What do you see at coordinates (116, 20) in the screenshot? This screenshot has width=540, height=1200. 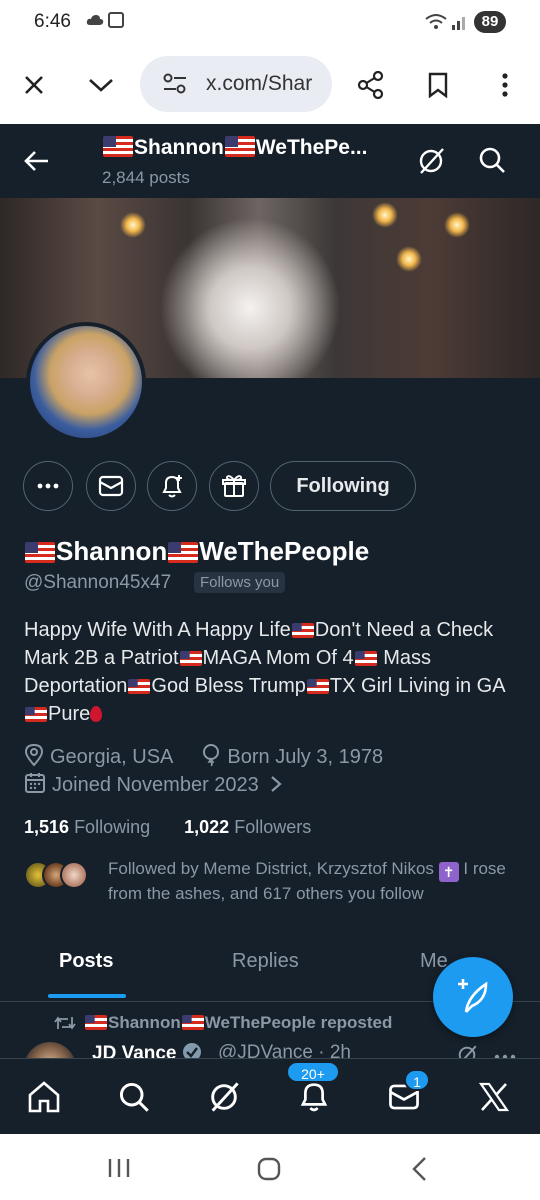 I see `screen-capture-icon` at bounding box center [116, 20].